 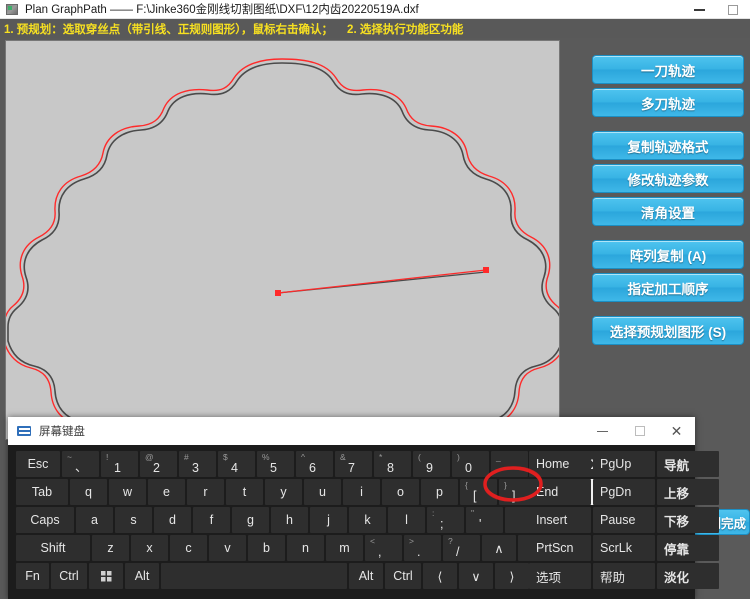 What do you see at coordinates (699, 9) in the screenshot?
I see `minimize-button` at bounding box center [699, 9].